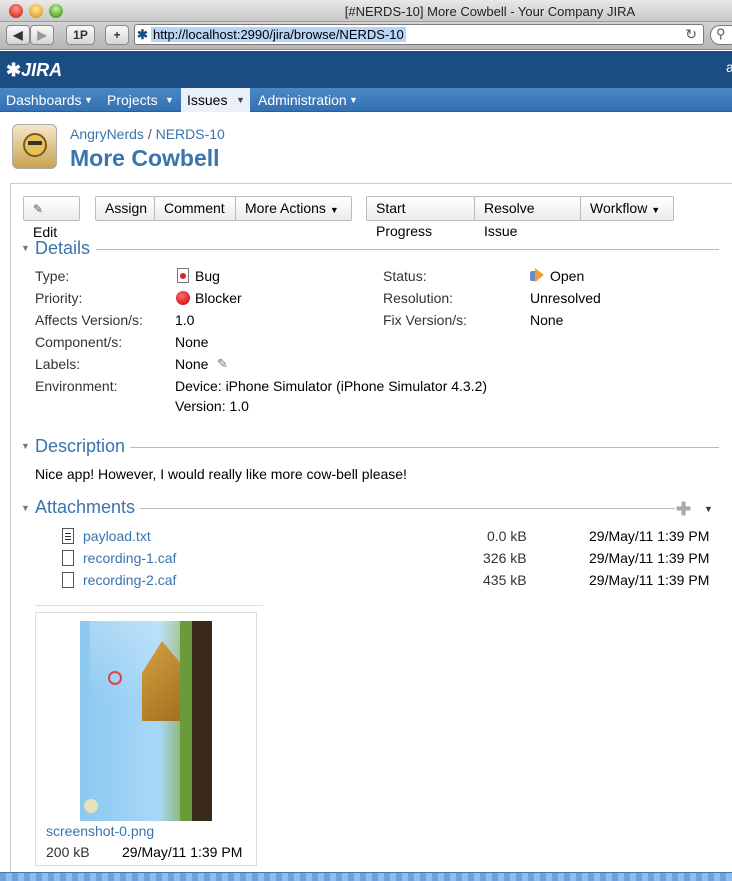  I want to click on collapse-description-icon: ▼, so click(25, 446).